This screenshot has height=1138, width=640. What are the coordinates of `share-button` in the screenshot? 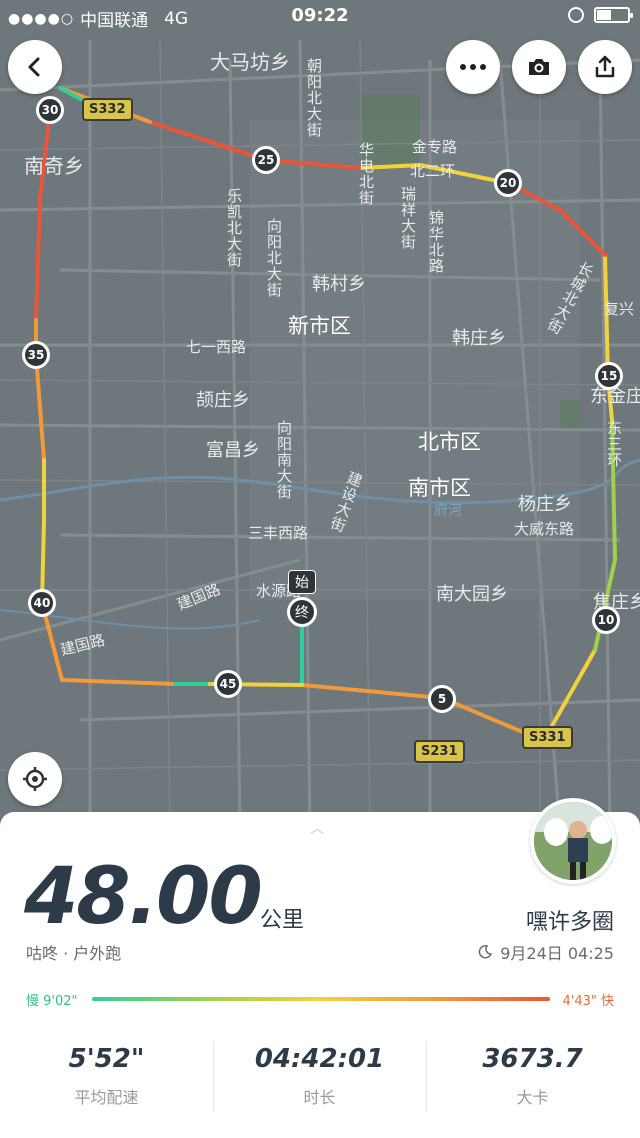 It's located at (605, 67).